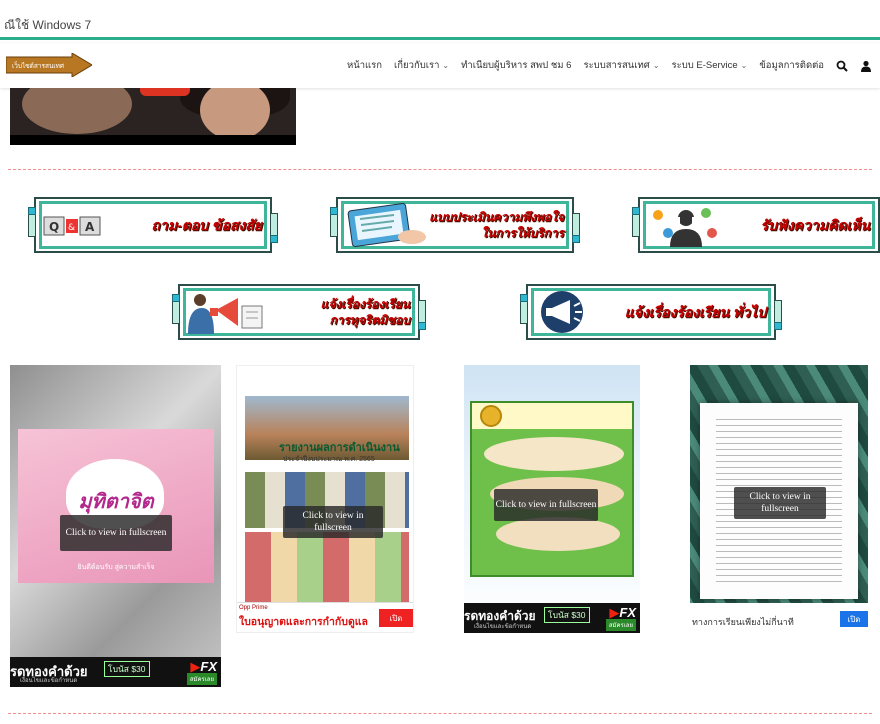  Describe the element at coordinates (440, 20) in the screenshot. I see `browser-notice-bar: ณีใช้ Windows 7` at that location.